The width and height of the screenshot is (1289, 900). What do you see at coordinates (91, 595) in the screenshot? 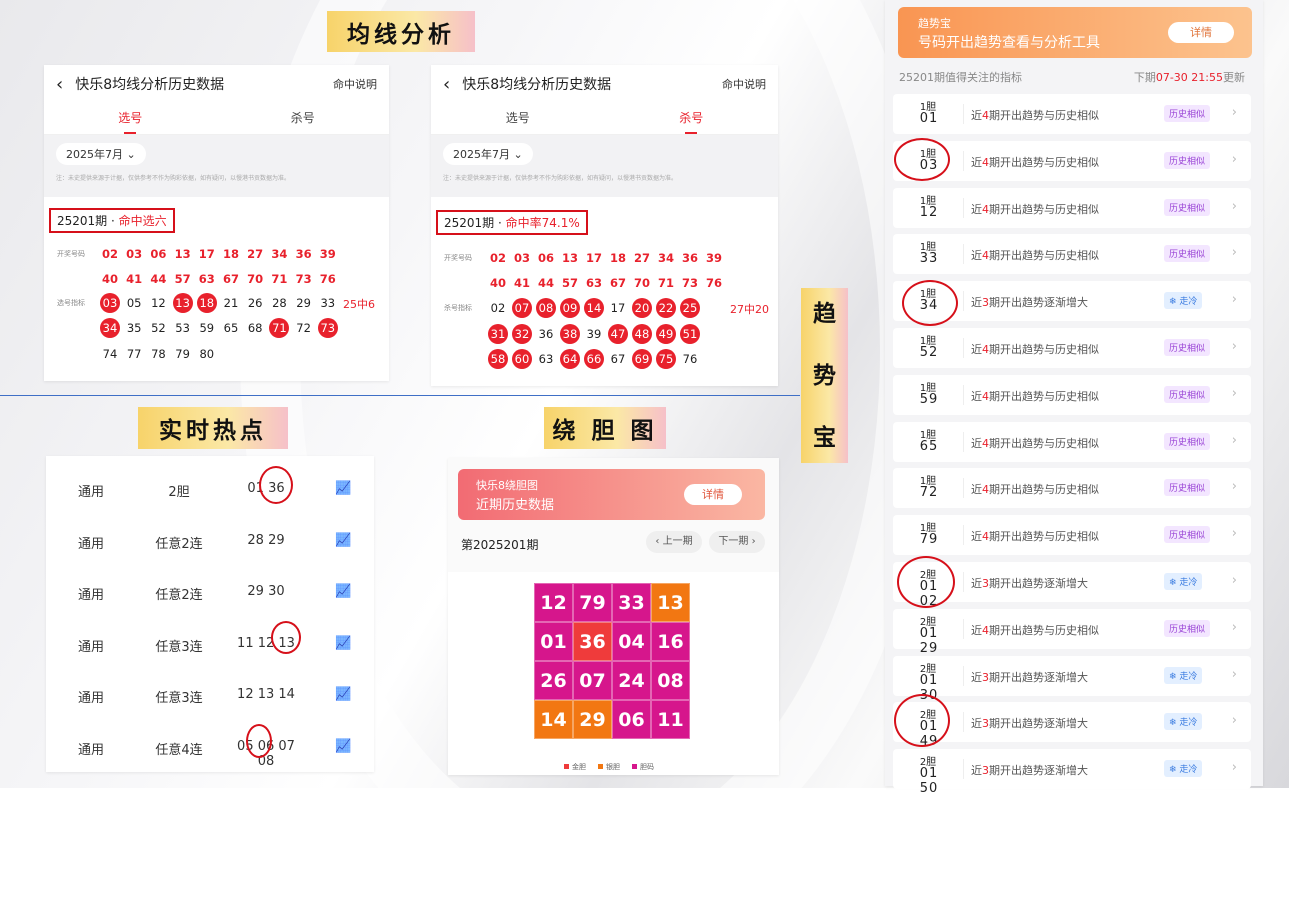
I see `row-type: 通用` at bounding box center [91, 595].